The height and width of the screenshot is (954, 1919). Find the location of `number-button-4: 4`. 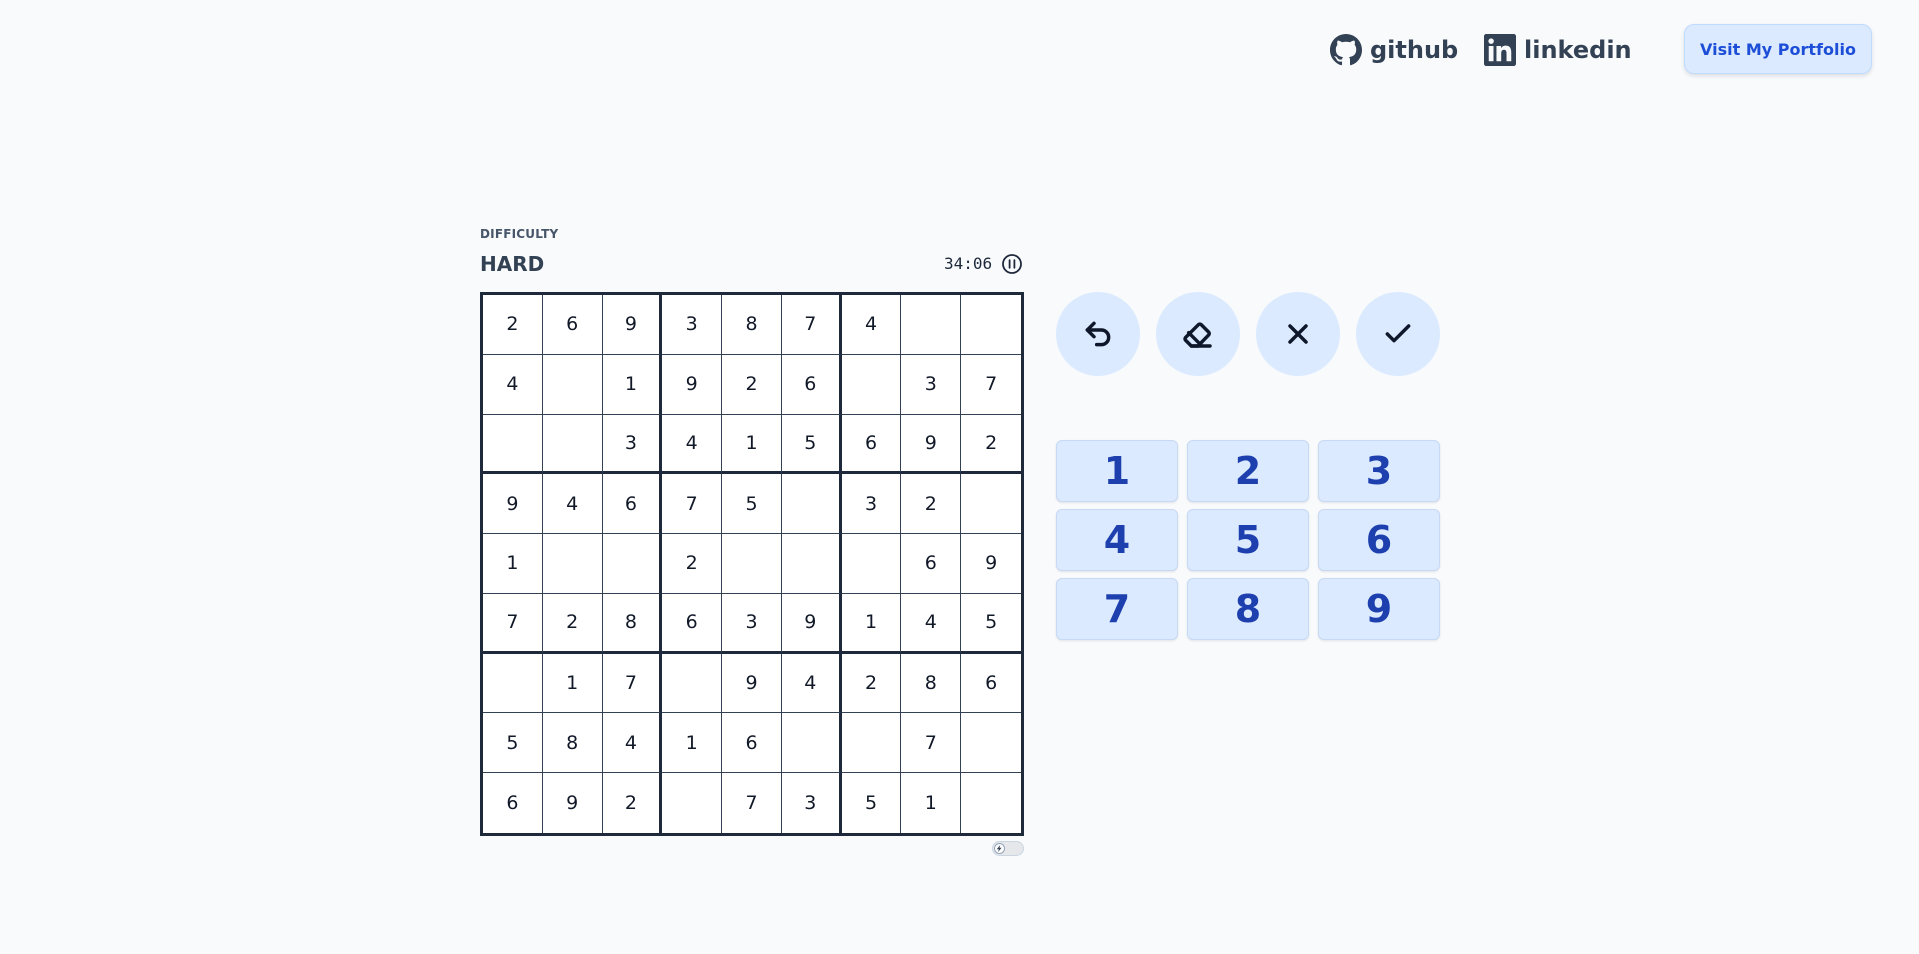

number-button-4: 4 is located at coordinates (1117, 540).